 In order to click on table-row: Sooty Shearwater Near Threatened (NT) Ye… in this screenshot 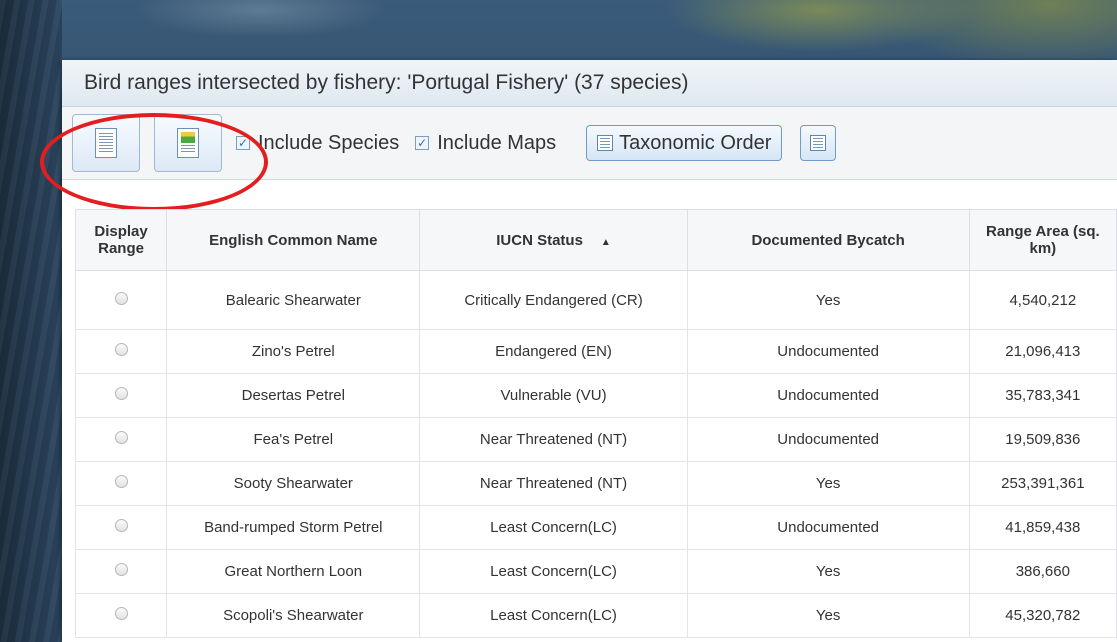, I will do `click(595, 483)`.